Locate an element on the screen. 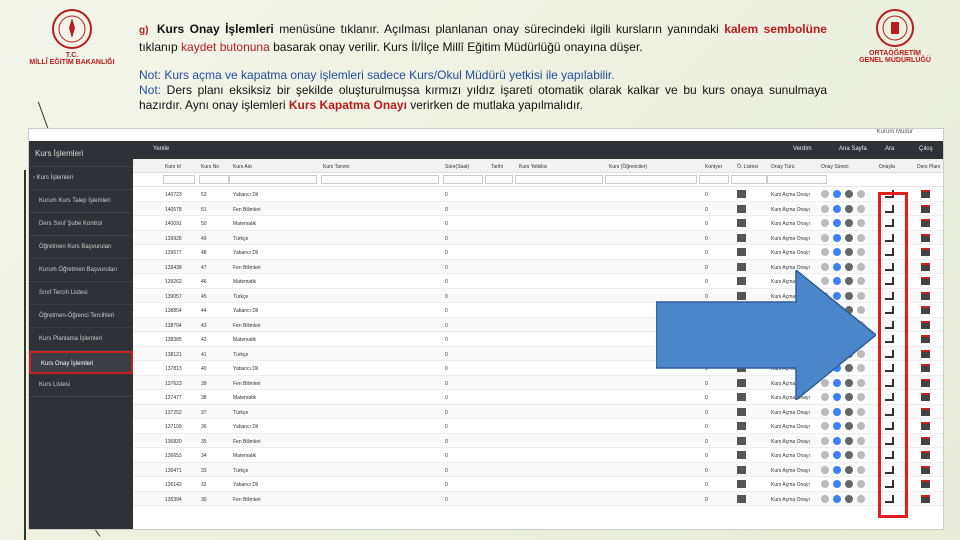 This screenshot has width=960, height=540. table-row: 139928 49 Türkçe 0 0 Kurs Açma Onayı is located at coordinates (538, 237).